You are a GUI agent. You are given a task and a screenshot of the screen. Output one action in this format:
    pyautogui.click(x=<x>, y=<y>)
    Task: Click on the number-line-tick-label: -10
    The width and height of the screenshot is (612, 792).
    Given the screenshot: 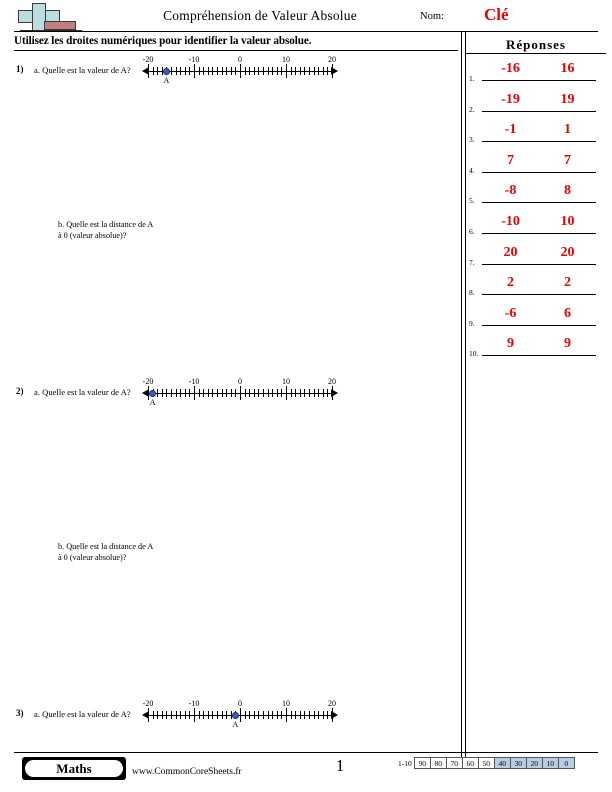 What is the action you would take?
    pyautogui.click(x=194, y=381)
    